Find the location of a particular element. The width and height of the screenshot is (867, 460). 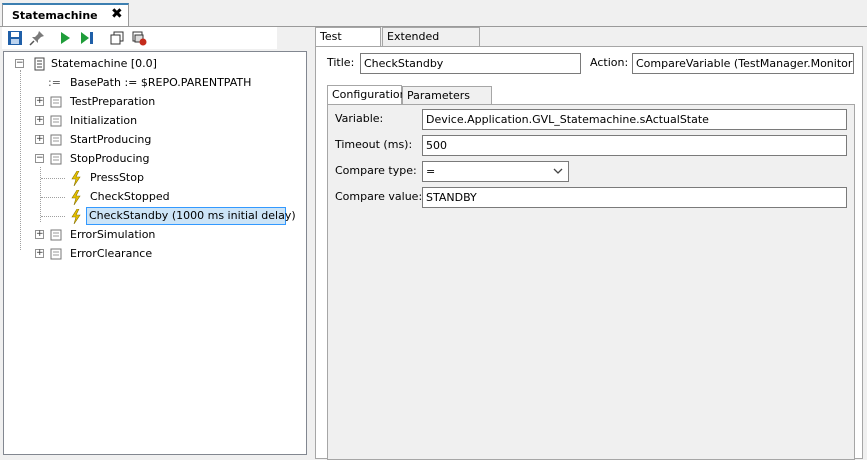

tree-item-checkstandby: CheckStandby (1000 ms initial delay) is located at coordinates (153, 216).